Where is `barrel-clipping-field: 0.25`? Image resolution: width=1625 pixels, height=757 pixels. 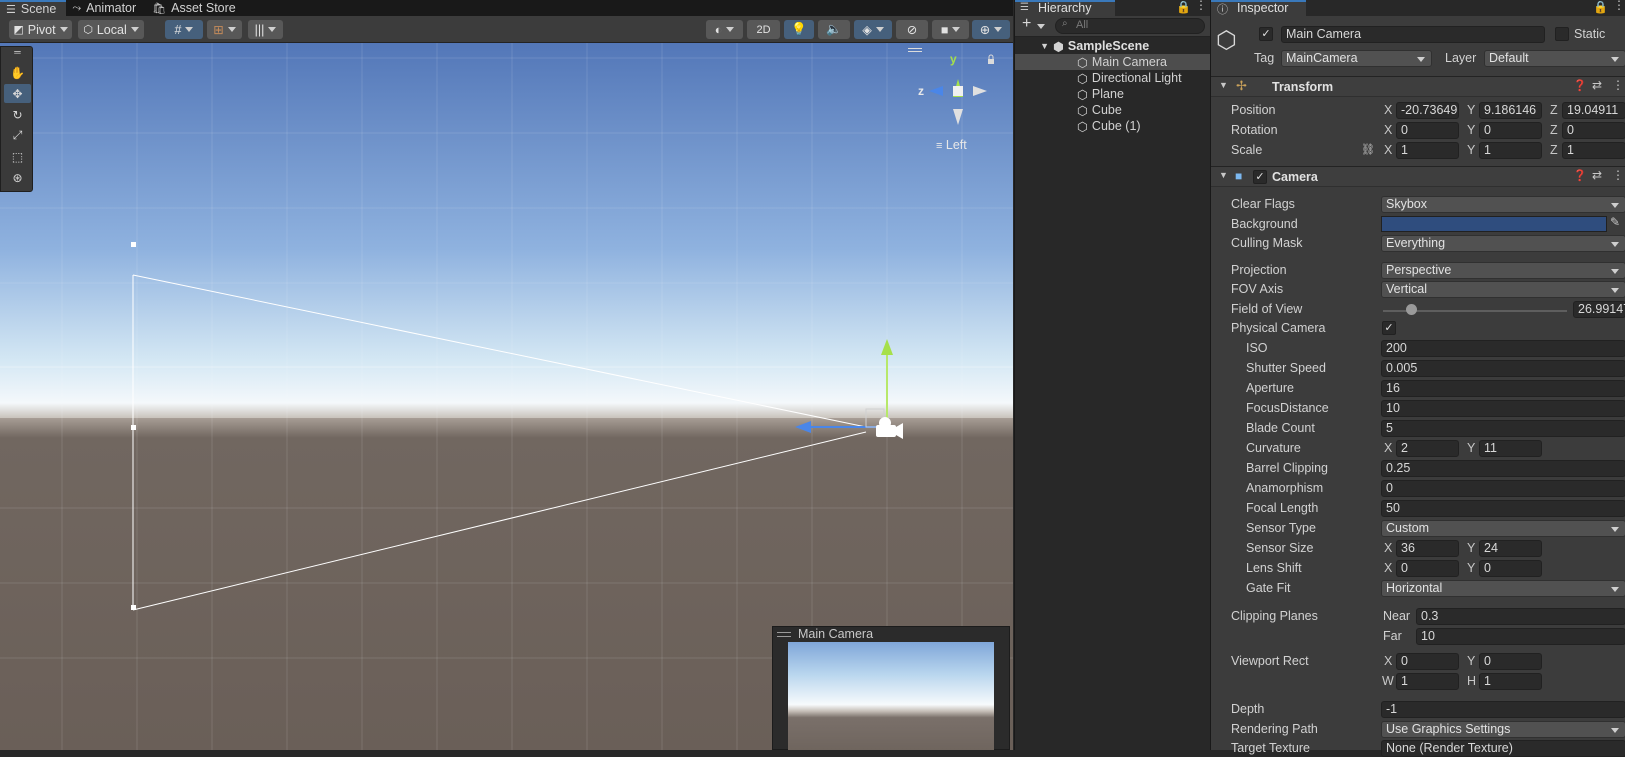
barrel-clipping-field: 0.25 is located at coordinates (1503, 468).